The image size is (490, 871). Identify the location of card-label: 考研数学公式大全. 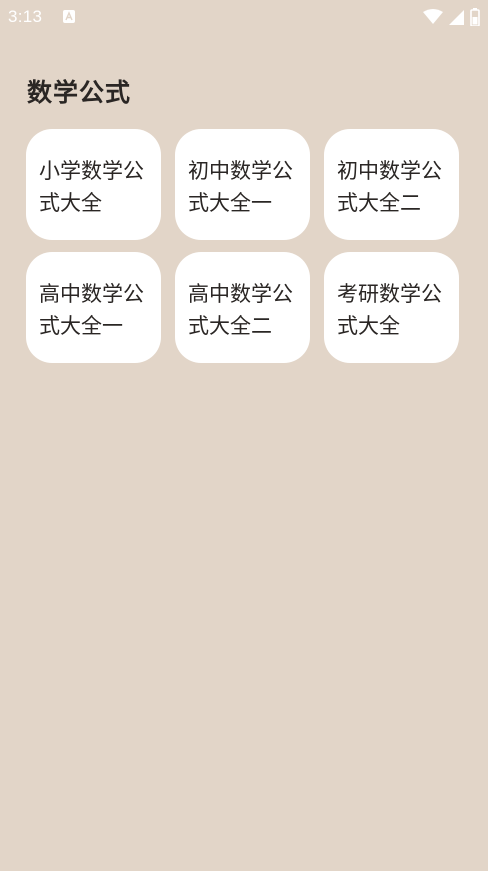
(389, 310).